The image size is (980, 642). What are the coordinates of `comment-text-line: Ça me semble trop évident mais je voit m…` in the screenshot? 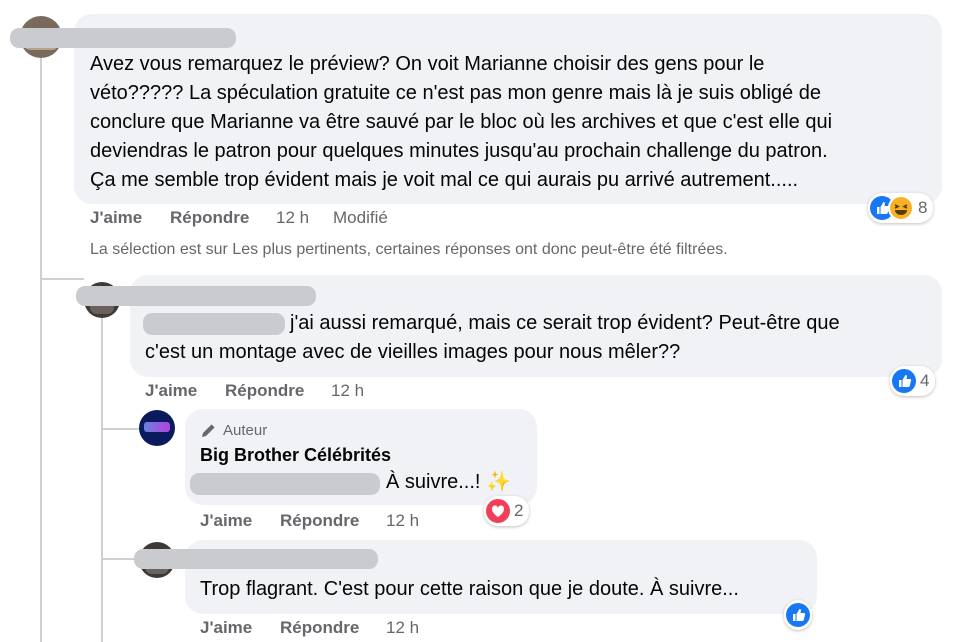 It's located at (444, 180).